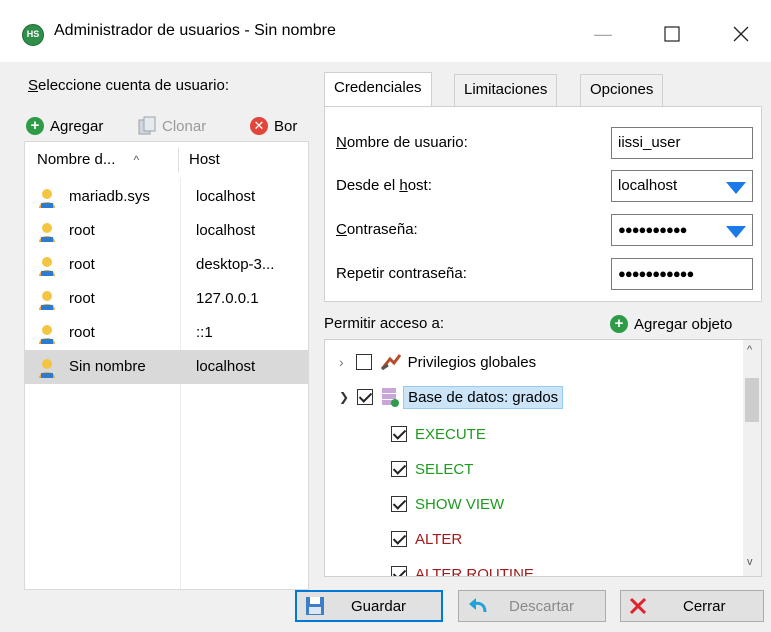 The width and height of the screenshot is (771, 632). I want to click on password-dropdown-icon, so click(736, 232).